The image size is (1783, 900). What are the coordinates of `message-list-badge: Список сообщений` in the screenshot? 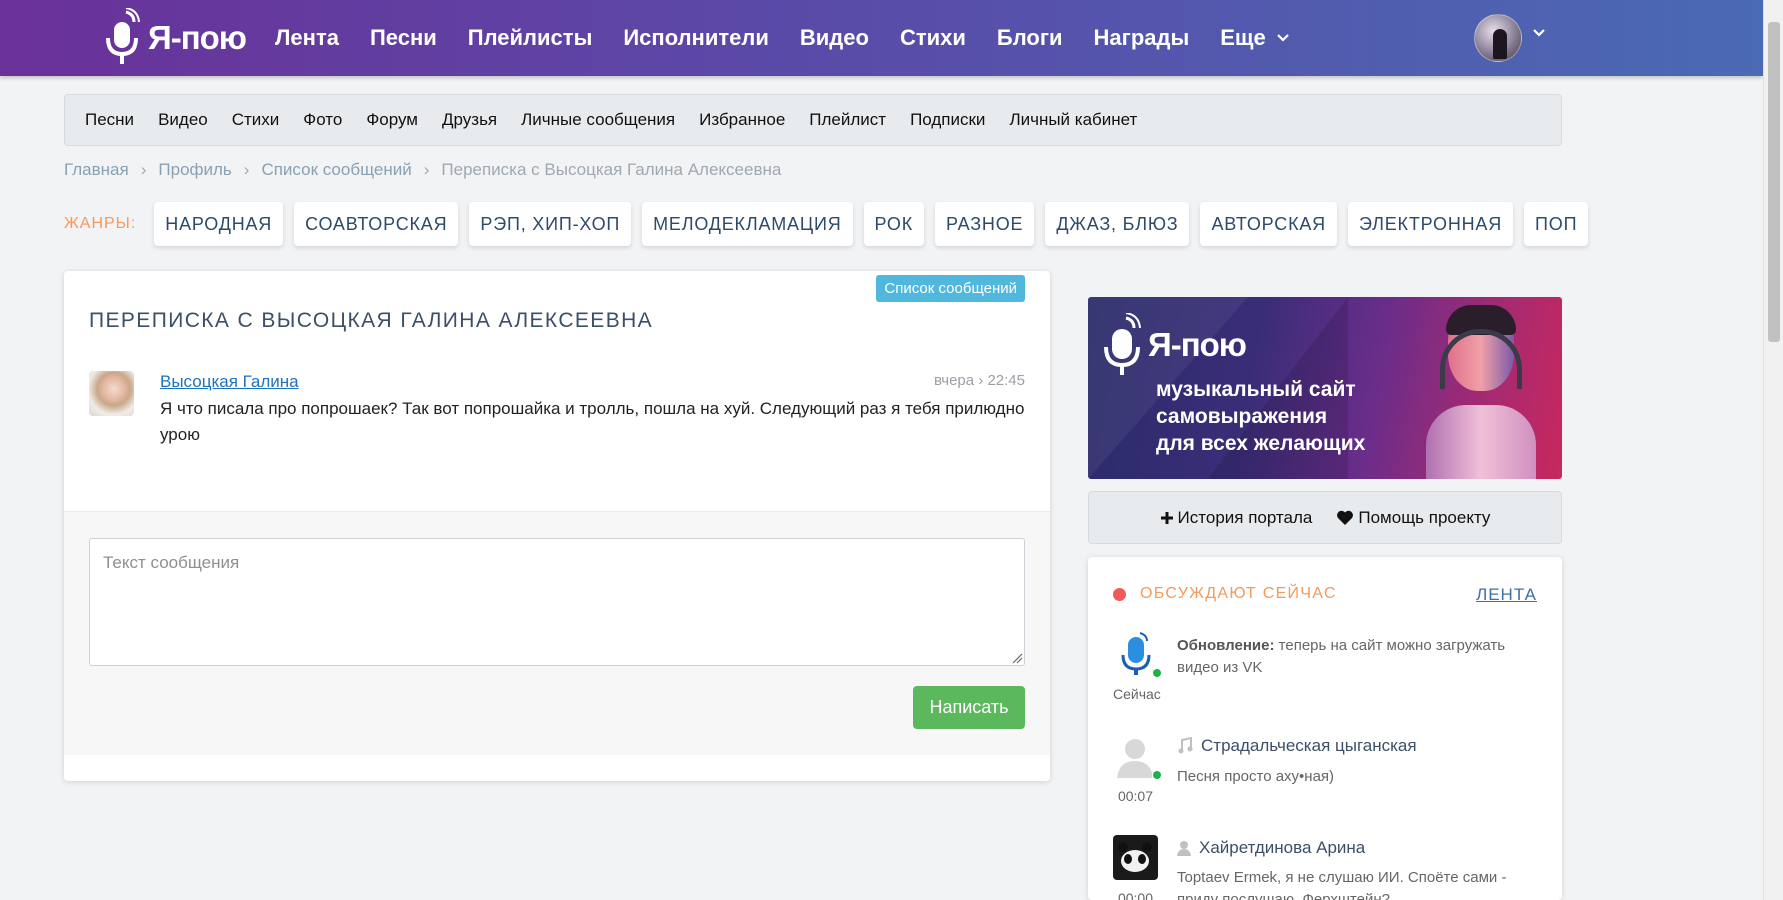 It's located at (950, 288).